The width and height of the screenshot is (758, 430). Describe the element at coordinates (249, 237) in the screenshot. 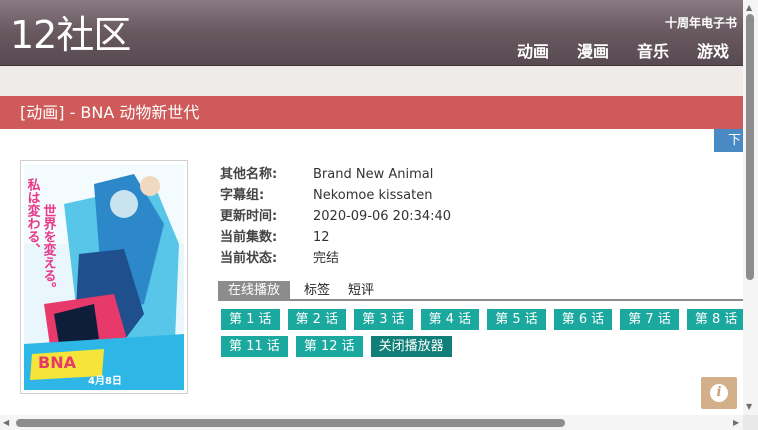

I see `info-label: 当前集数:` at that location.